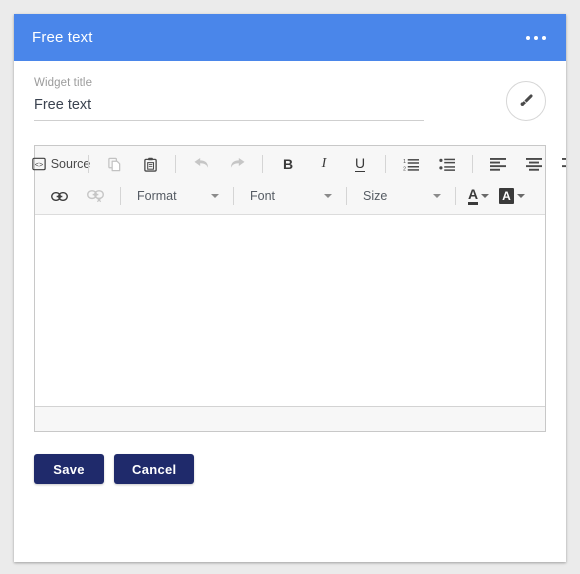 This screenshot has height=574, width=580. What do you see at coordinates (263, 196) in the screenshot?
I see `font-select-label: Font` at bounding box center [263, 196].